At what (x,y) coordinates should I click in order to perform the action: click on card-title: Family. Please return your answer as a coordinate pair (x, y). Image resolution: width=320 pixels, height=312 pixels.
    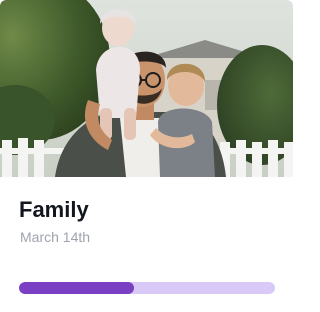
    Looking at the image, I should click on (54, 209).